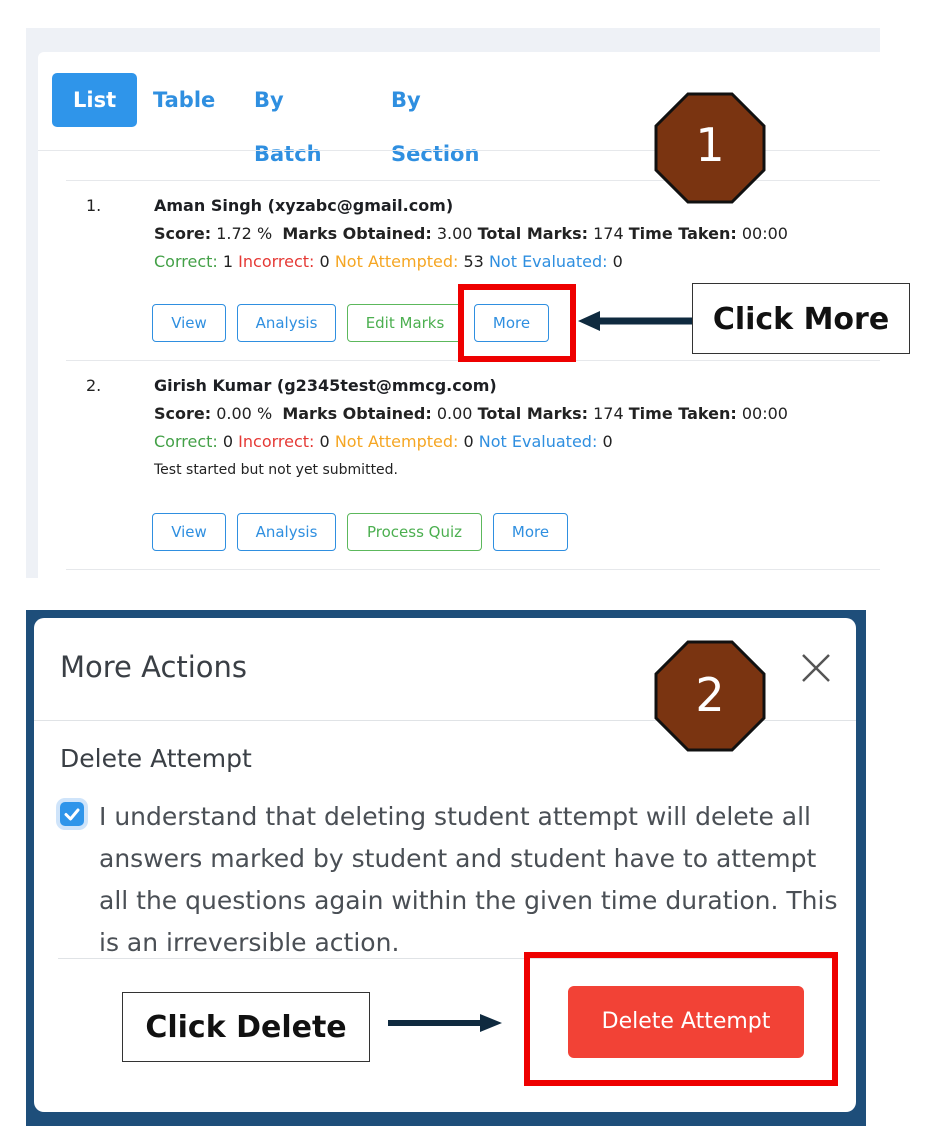  What do you see at coordinates (517, 323) in the screenshot?
I see `more-highlight-box` at bounding box center [517, 323].